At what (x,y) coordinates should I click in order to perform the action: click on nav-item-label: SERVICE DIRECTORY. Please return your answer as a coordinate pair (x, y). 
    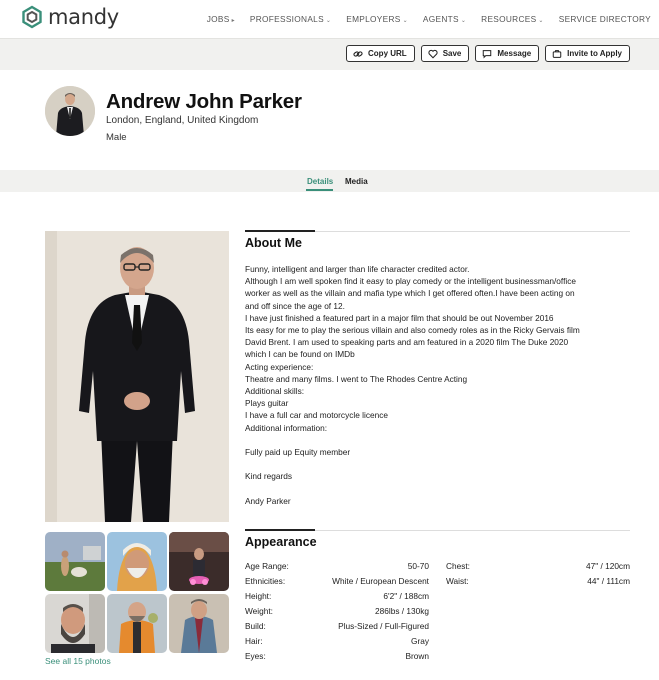
    Looking at the image, I should click on (604, 19).